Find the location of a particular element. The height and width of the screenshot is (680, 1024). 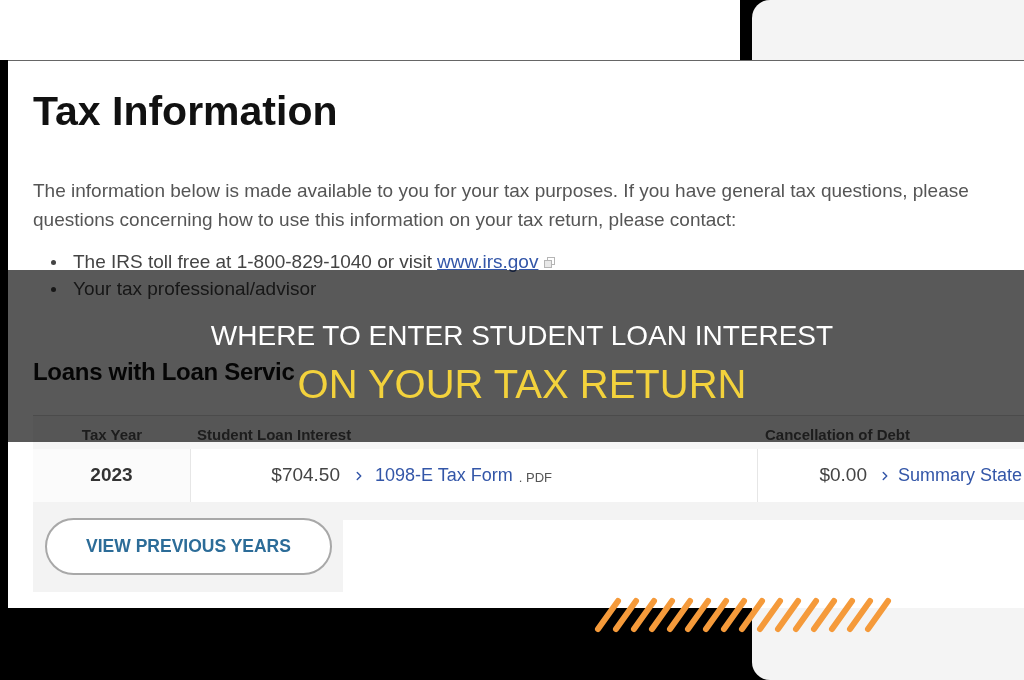

tax-form-link: 1098-E Tax Form is located at coordinates (444, 475).